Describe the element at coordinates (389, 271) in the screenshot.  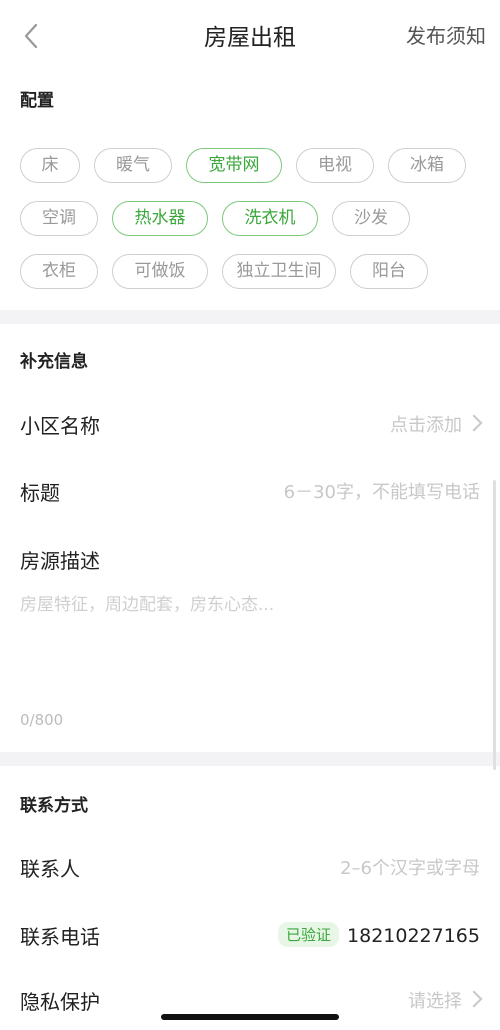
I see `tag-balcony: 阳台` at that location.